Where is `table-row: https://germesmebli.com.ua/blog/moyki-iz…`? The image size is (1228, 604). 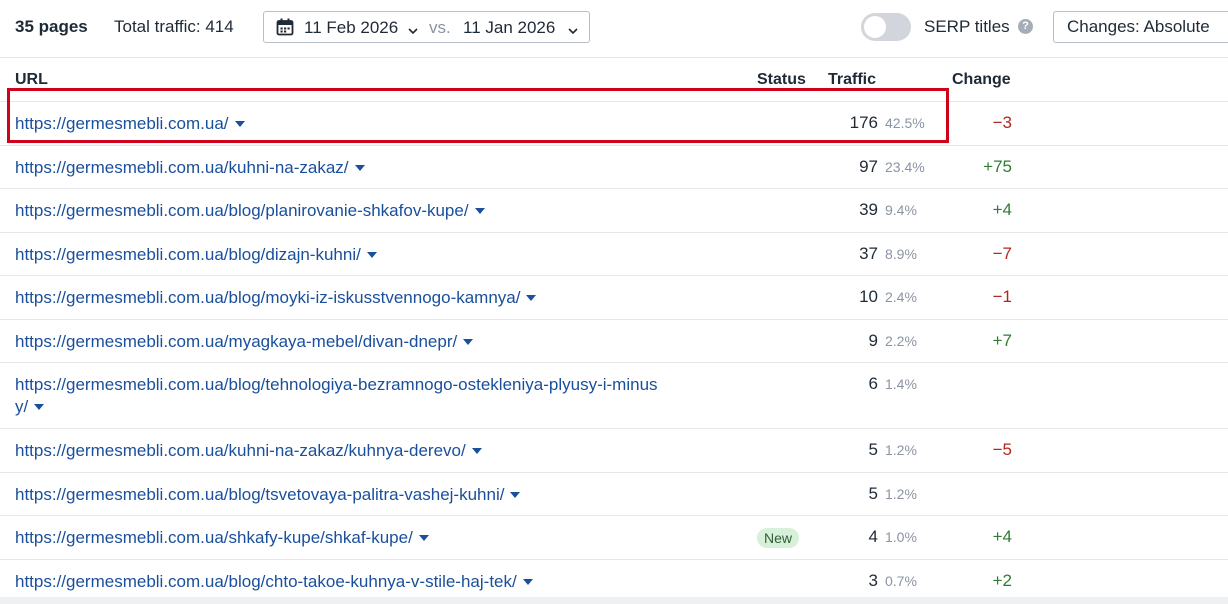
table-row: https://germesmebli.com.ua/blog/moyki-iz… is located at coordinates (614, 298).